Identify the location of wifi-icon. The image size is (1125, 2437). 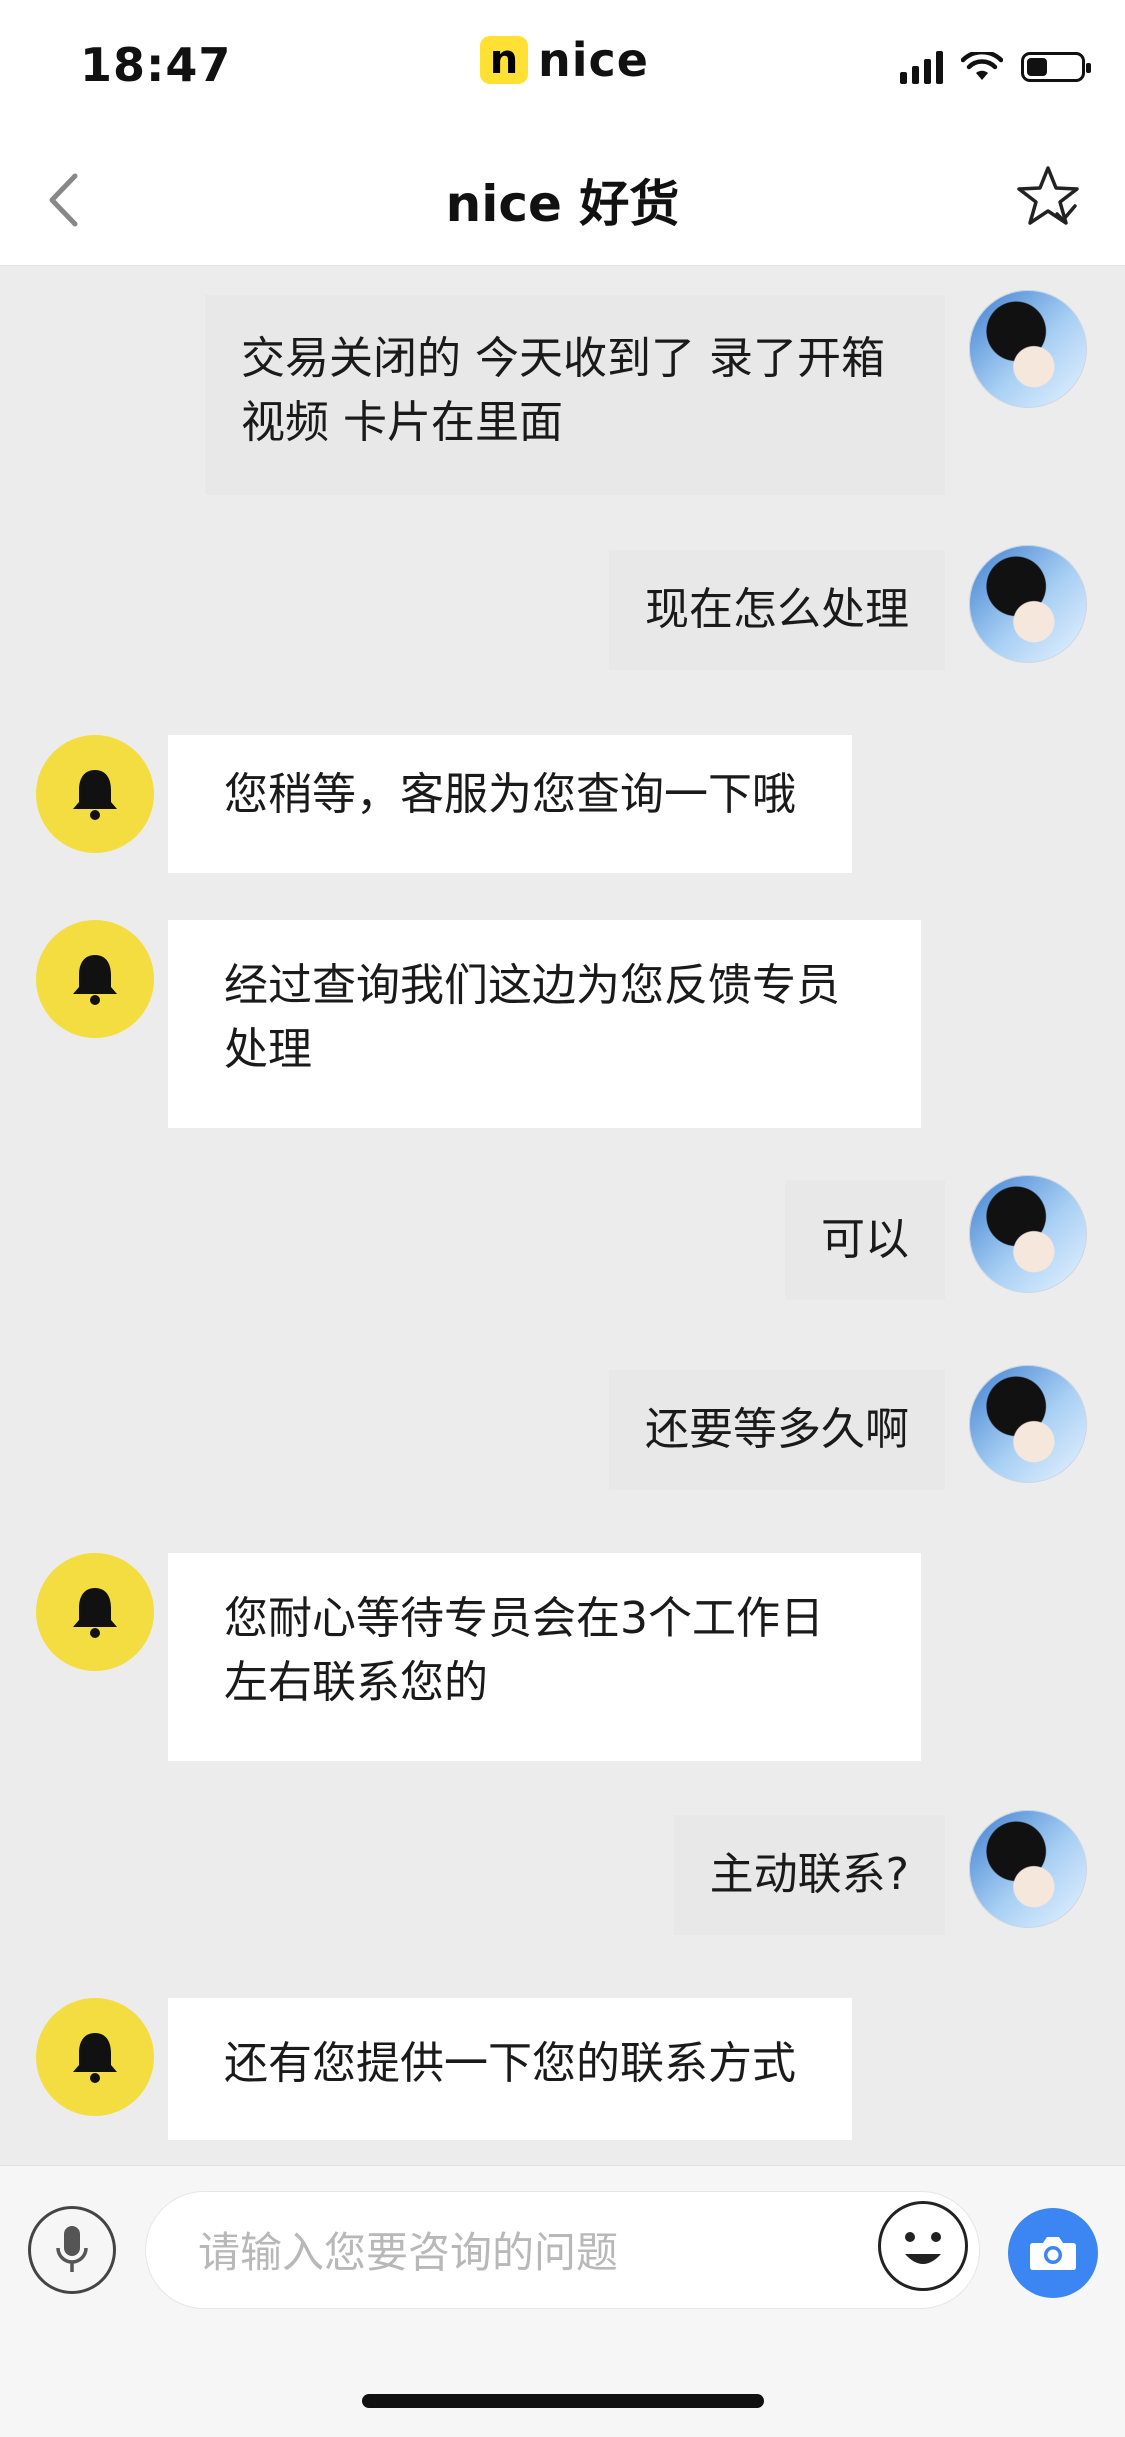
(982, 66).